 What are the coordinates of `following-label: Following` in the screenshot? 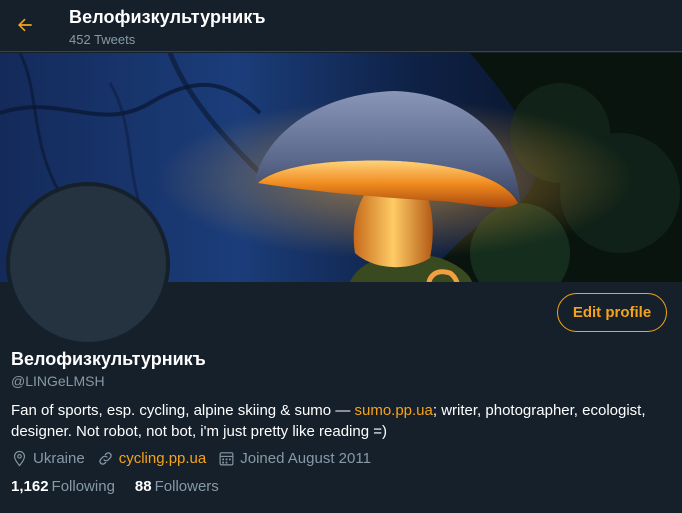 It's located at (83, 486).